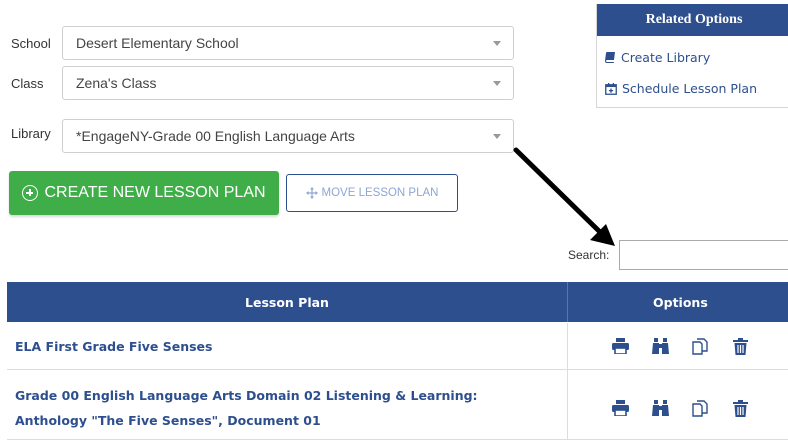 Image resolution: width=788 pixels, height=440 pixels. Describe the element at coordinates (116, 83) in the screenshot. I see `class-select-value: Zena's Class` at that location.